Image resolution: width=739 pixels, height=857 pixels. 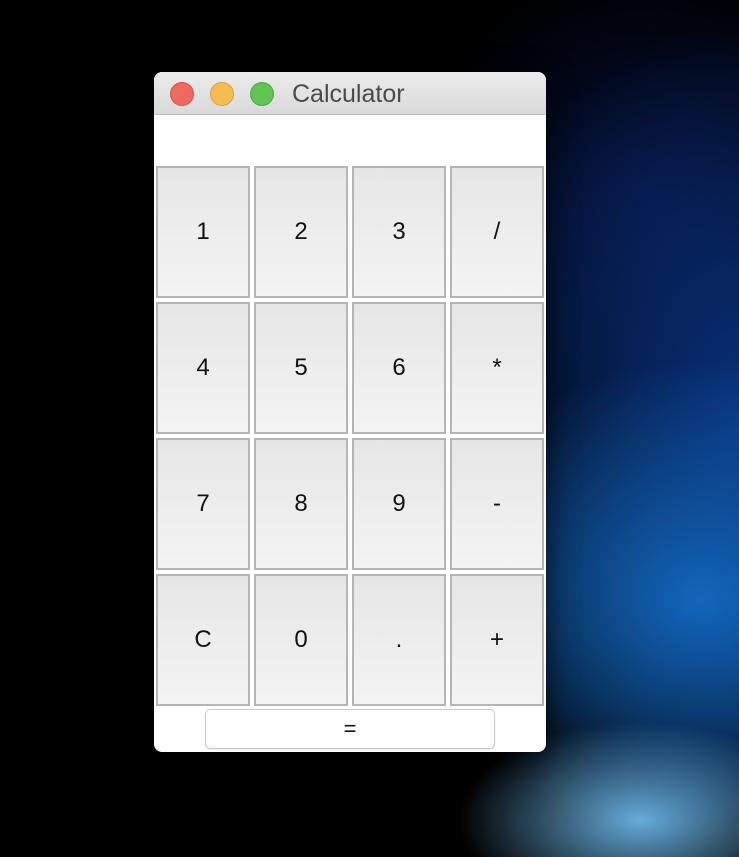 What do you see at coordinates (301, 640) in the screenshot?
I see `key-0-button: 0` at bounding box center [301, 640].